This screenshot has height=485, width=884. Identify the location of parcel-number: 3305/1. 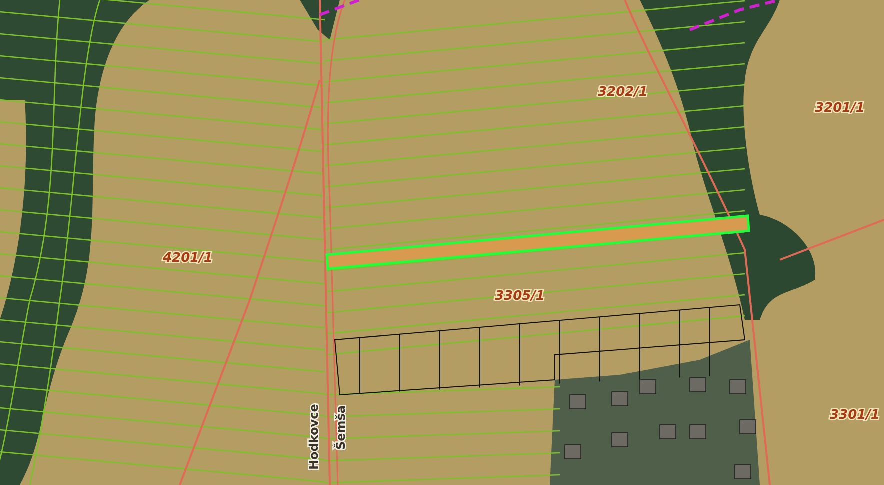
(520, 296).